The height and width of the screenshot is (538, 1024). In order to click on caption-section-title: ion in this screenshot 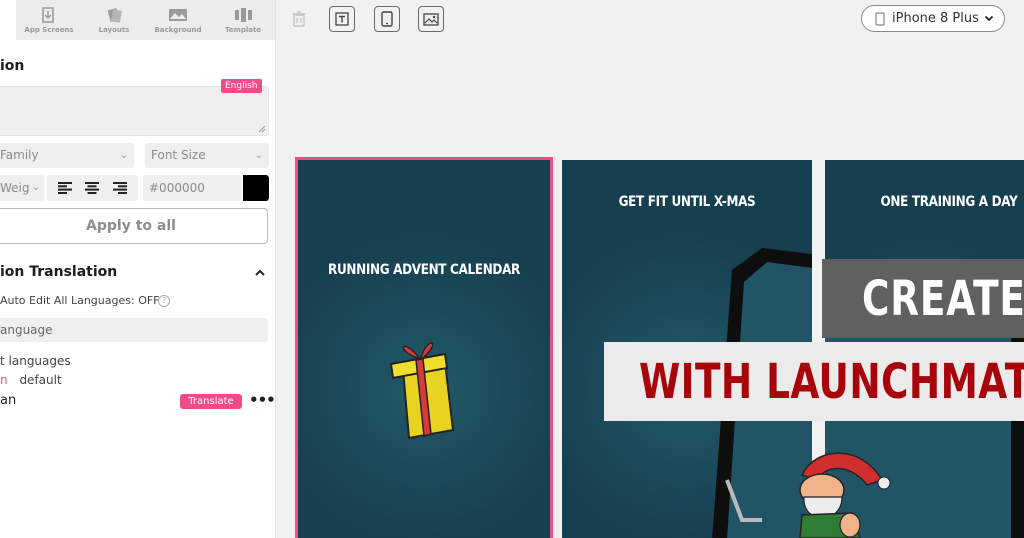, I will do `click(12, 66)`.